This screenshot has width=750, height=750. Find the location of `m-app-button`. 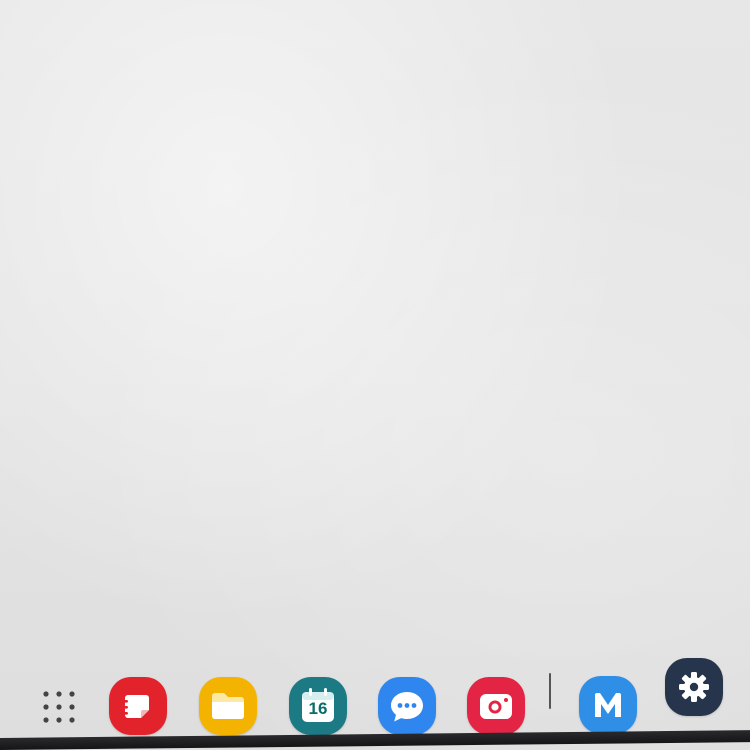

m-app-button is located at coordinates (608, 705).